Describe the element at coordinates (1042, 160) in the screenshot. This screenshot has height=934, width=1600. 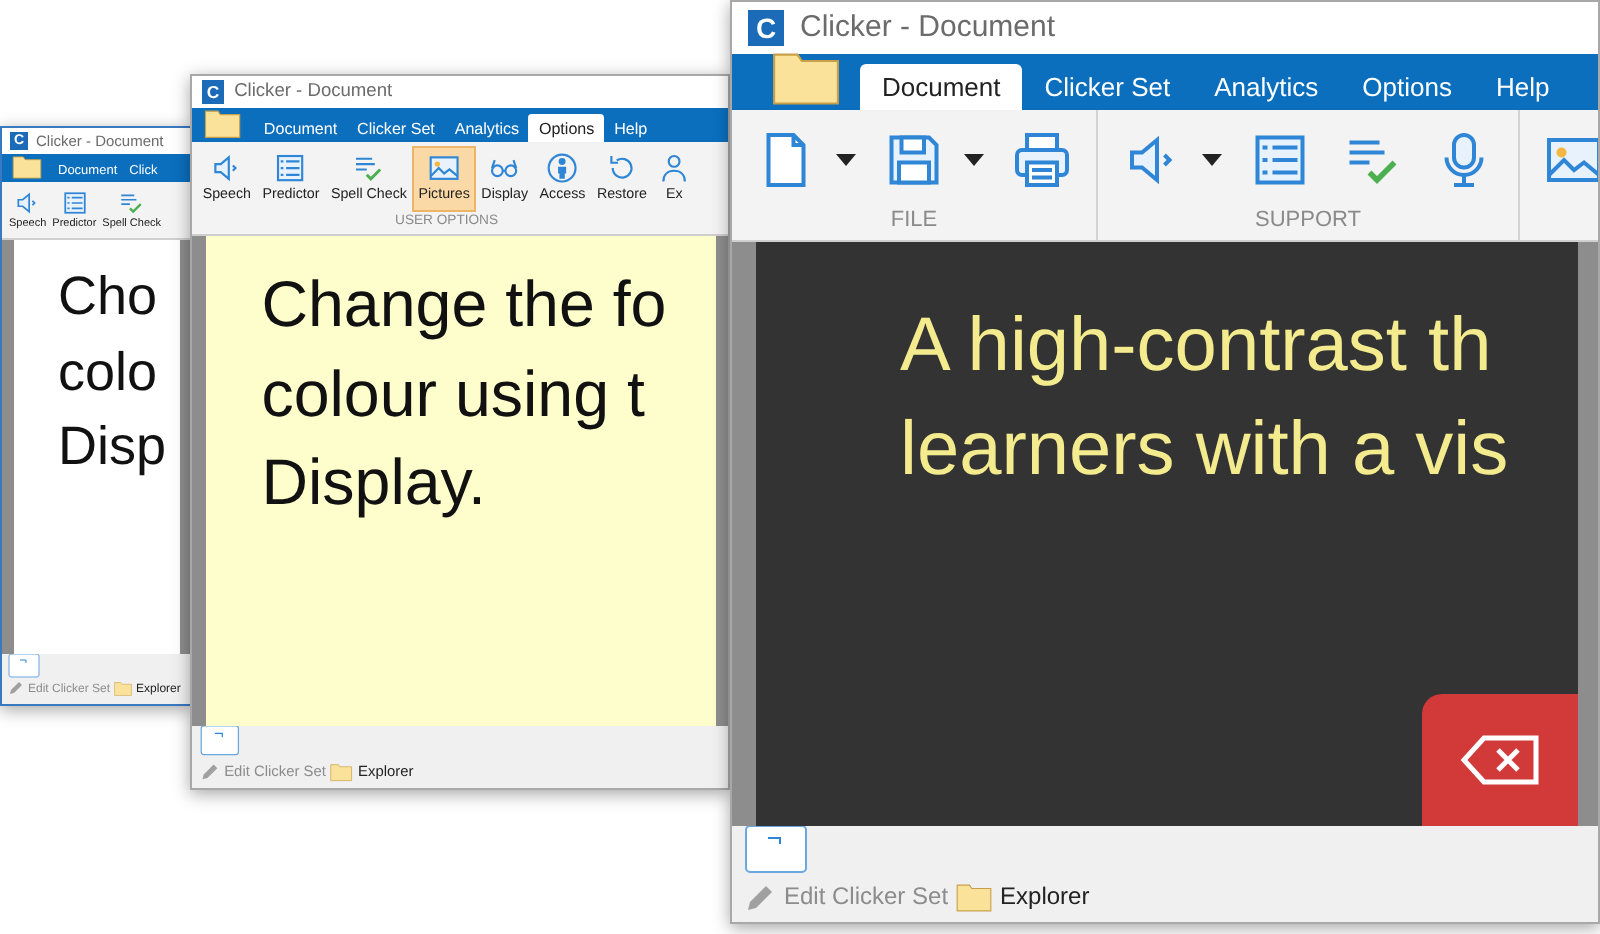
I see `printer-icon` at that location.